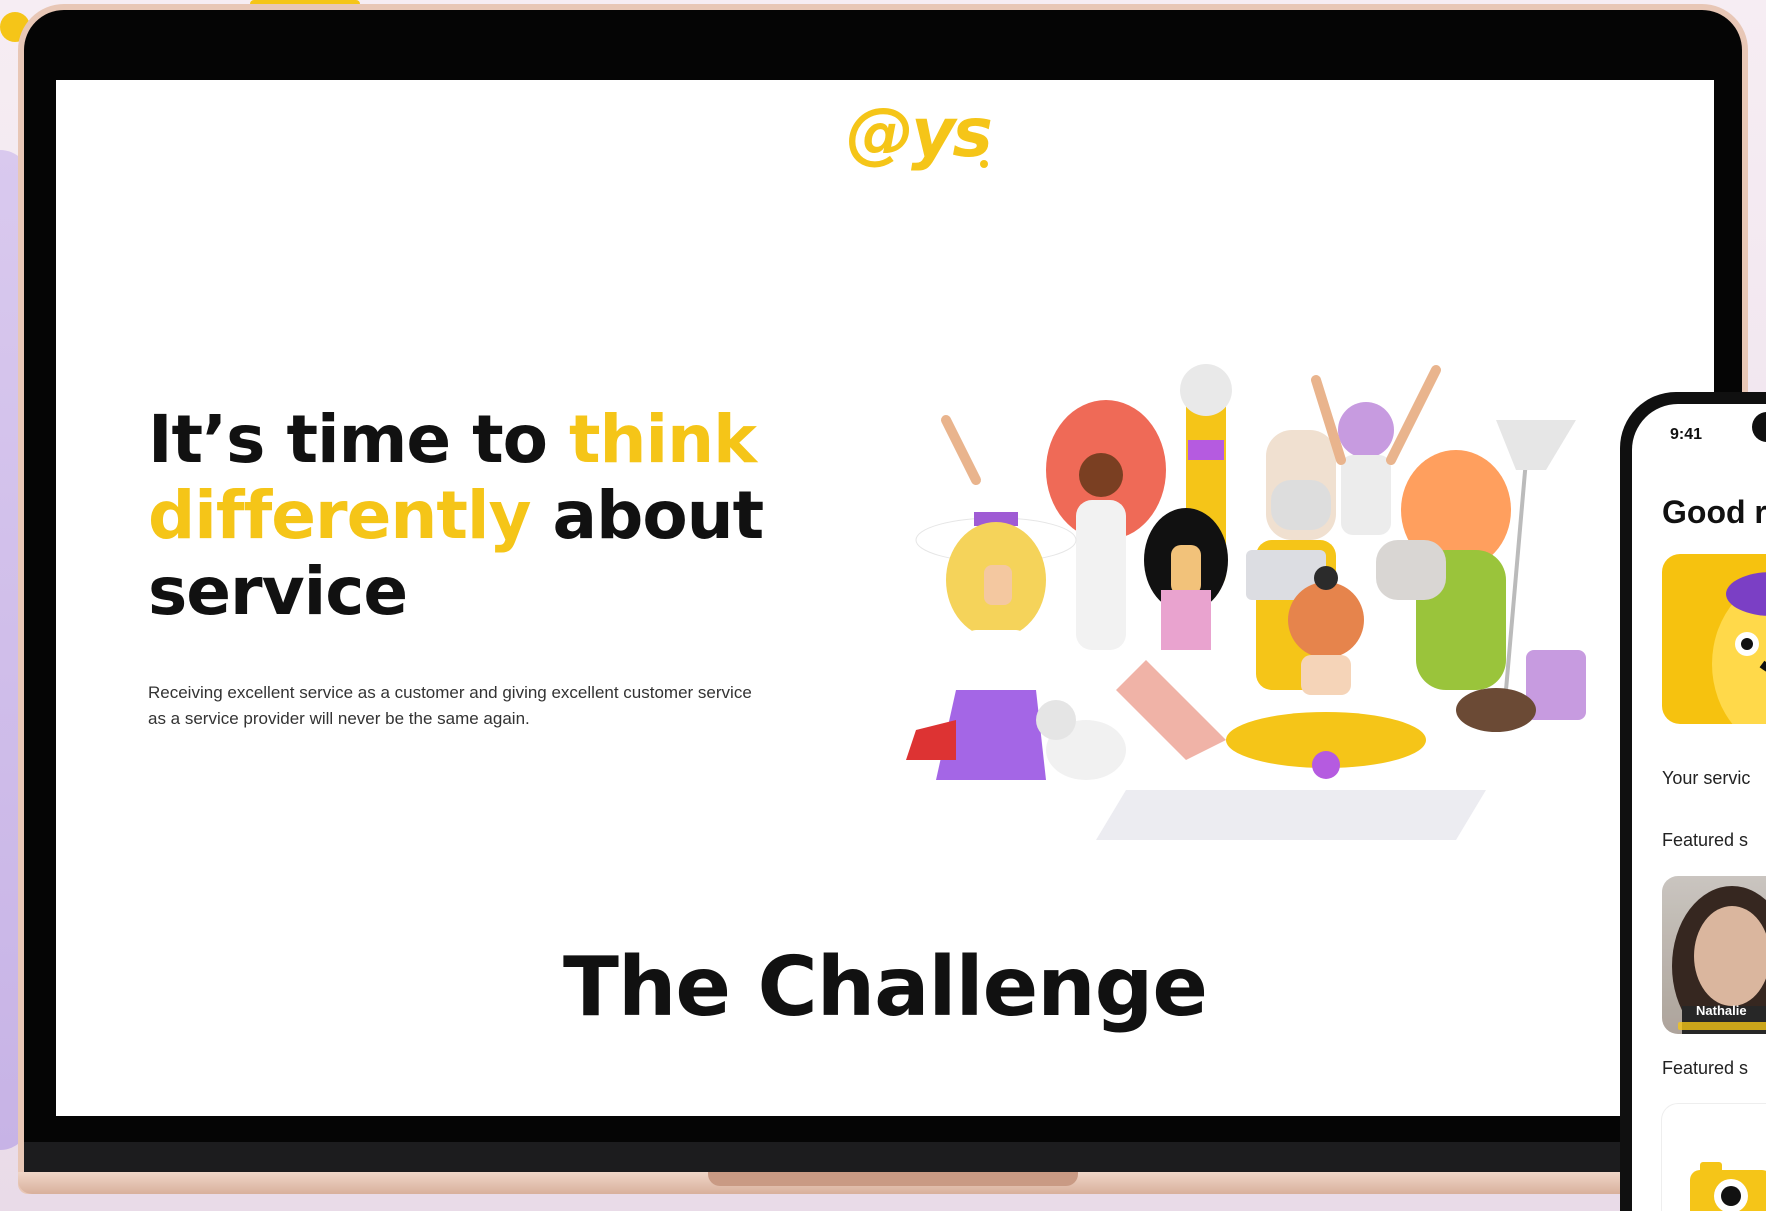 The height and width of the screenshot is (1211, 1766). What do you see at coordinates (663, 439) in the screenshot?
I see `hero-title-highlight: think` at bounding box center [663, 439].